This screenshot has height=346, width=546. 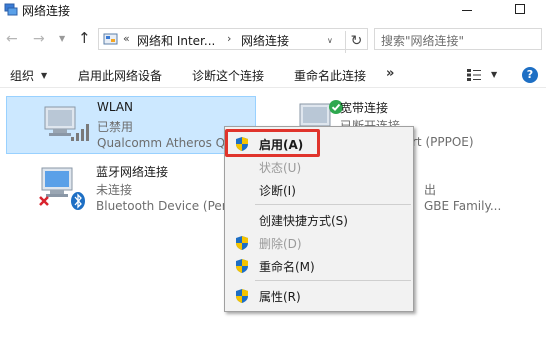 I want to click on search-placeholder: 搜索"网络连接", so click(x=423, y=41).